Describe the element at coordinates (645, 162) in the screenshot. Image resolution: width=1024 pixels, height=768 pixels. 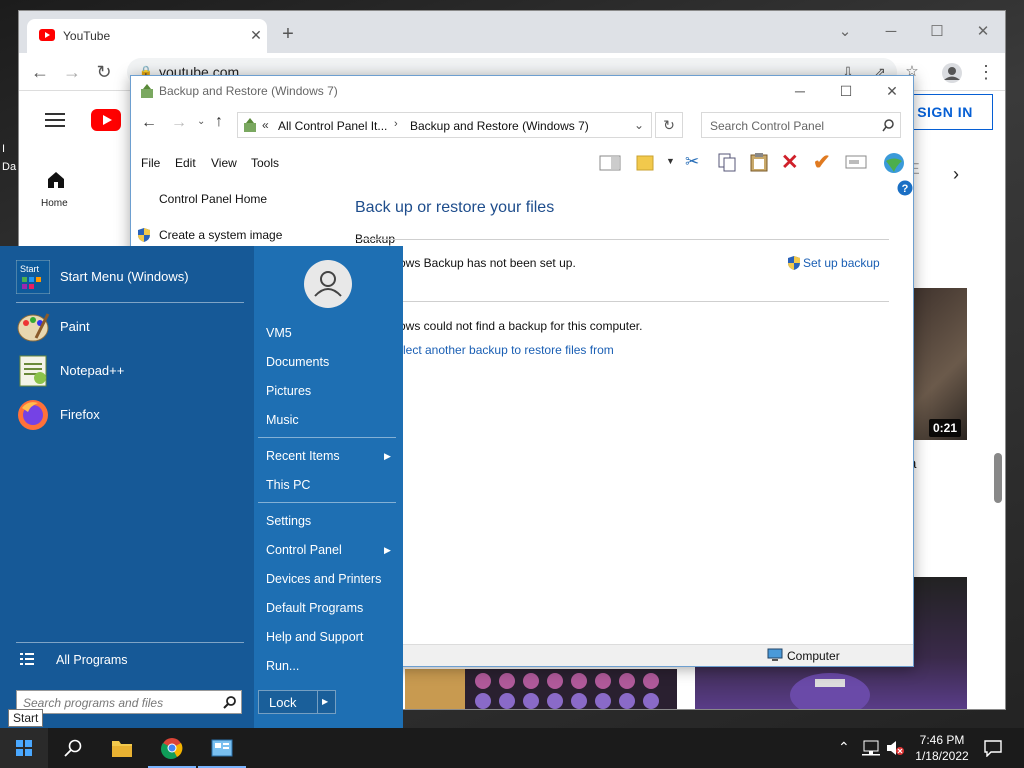
I see `folder-options-icon` at that location.